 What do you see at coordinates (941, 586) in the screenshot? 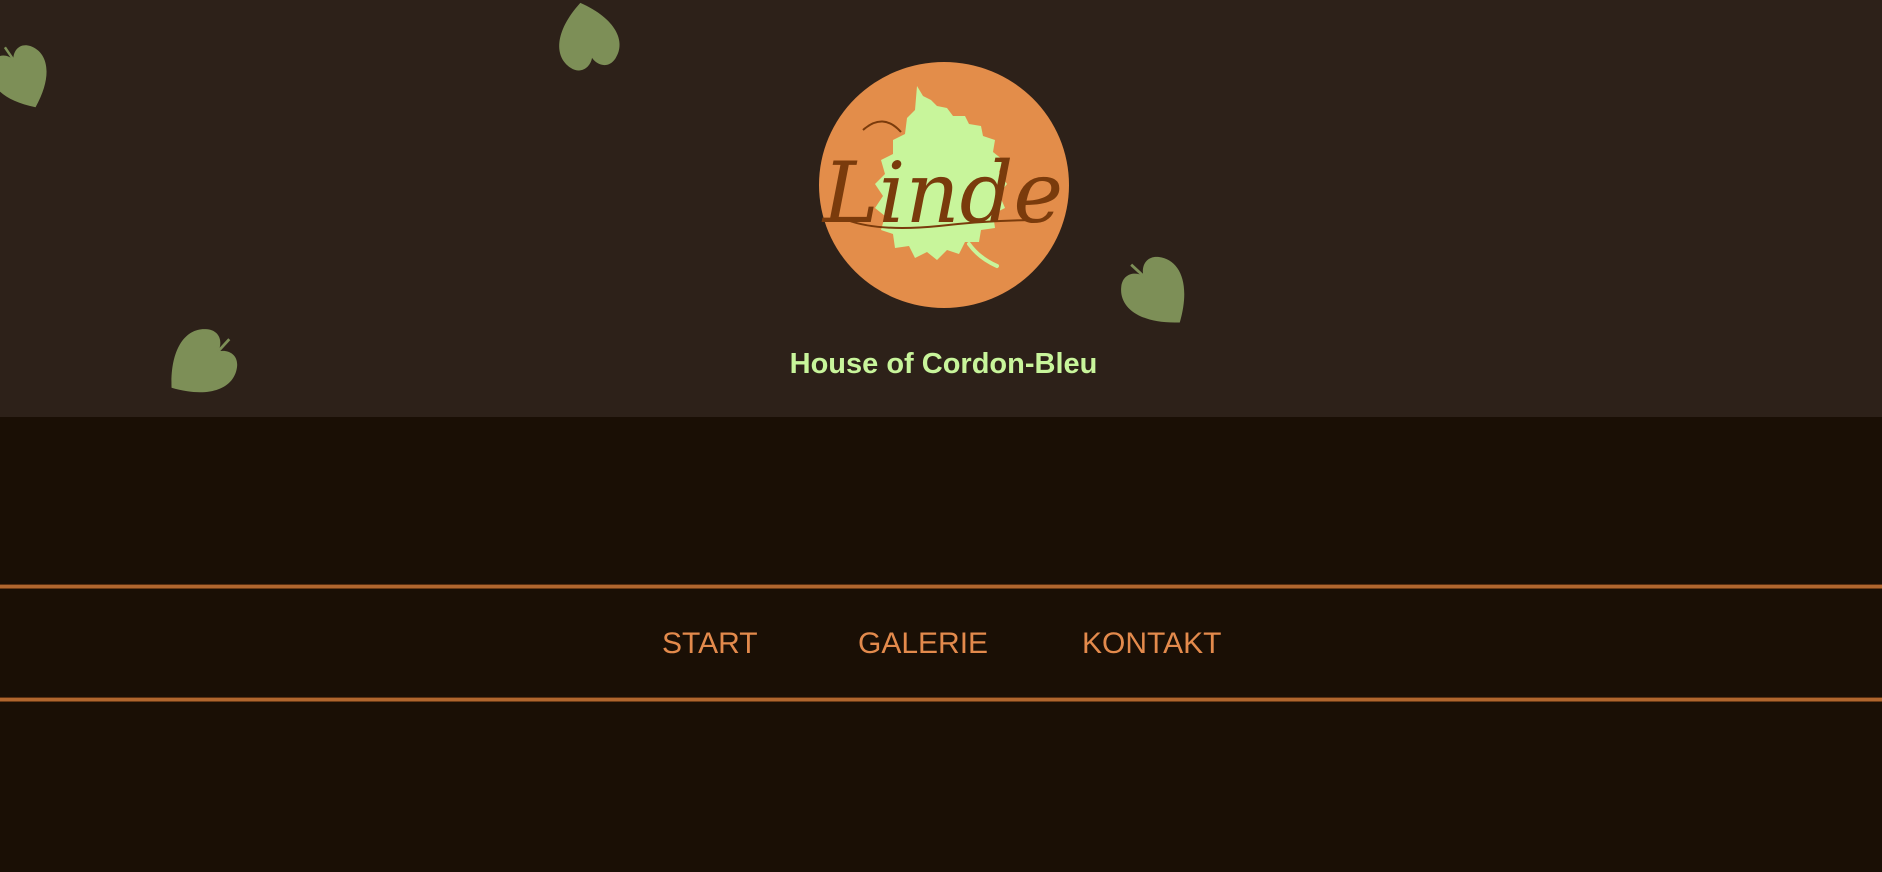
I see `nav-divider-top` at bounding box center [941, 586].